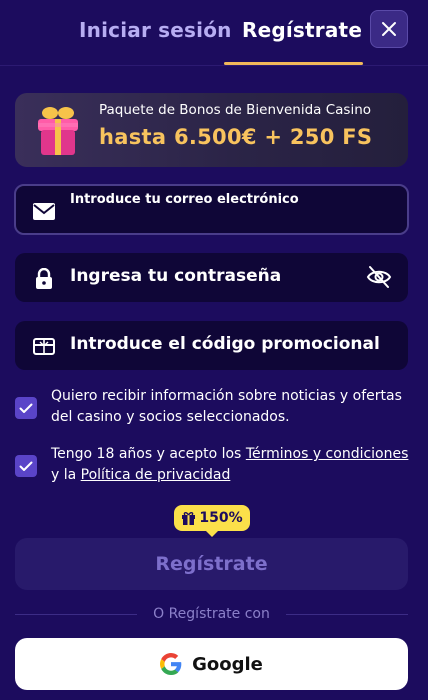 The height and width of the screenshot is (700, 428). What do you see at coordinates (184, 199) in the screenshot?
I see `email-placeholder: Introduce tu correo electrónico` at bounding box center [184, 199].